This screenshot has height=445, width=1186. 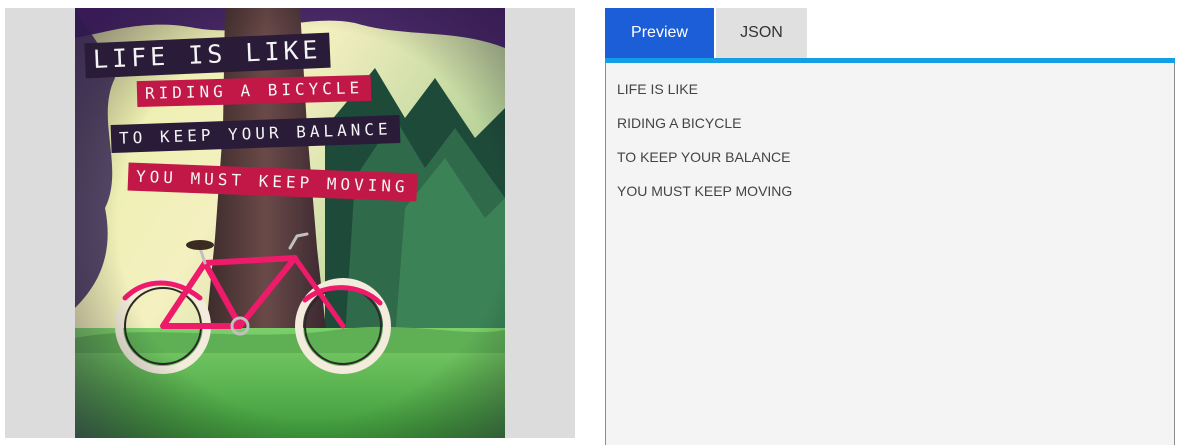 I want to click on tab-json: JSON, so click(x=761, y=33).